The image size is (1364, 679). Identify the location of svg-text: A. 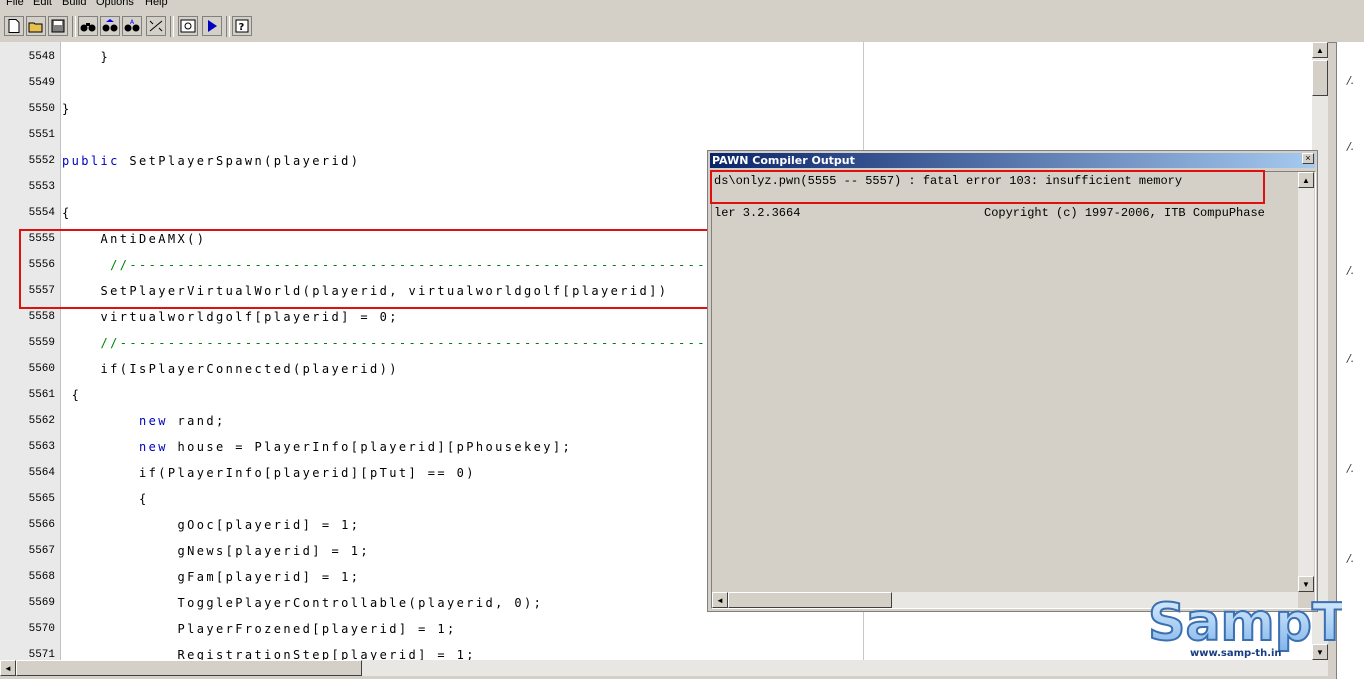
(132, 22).